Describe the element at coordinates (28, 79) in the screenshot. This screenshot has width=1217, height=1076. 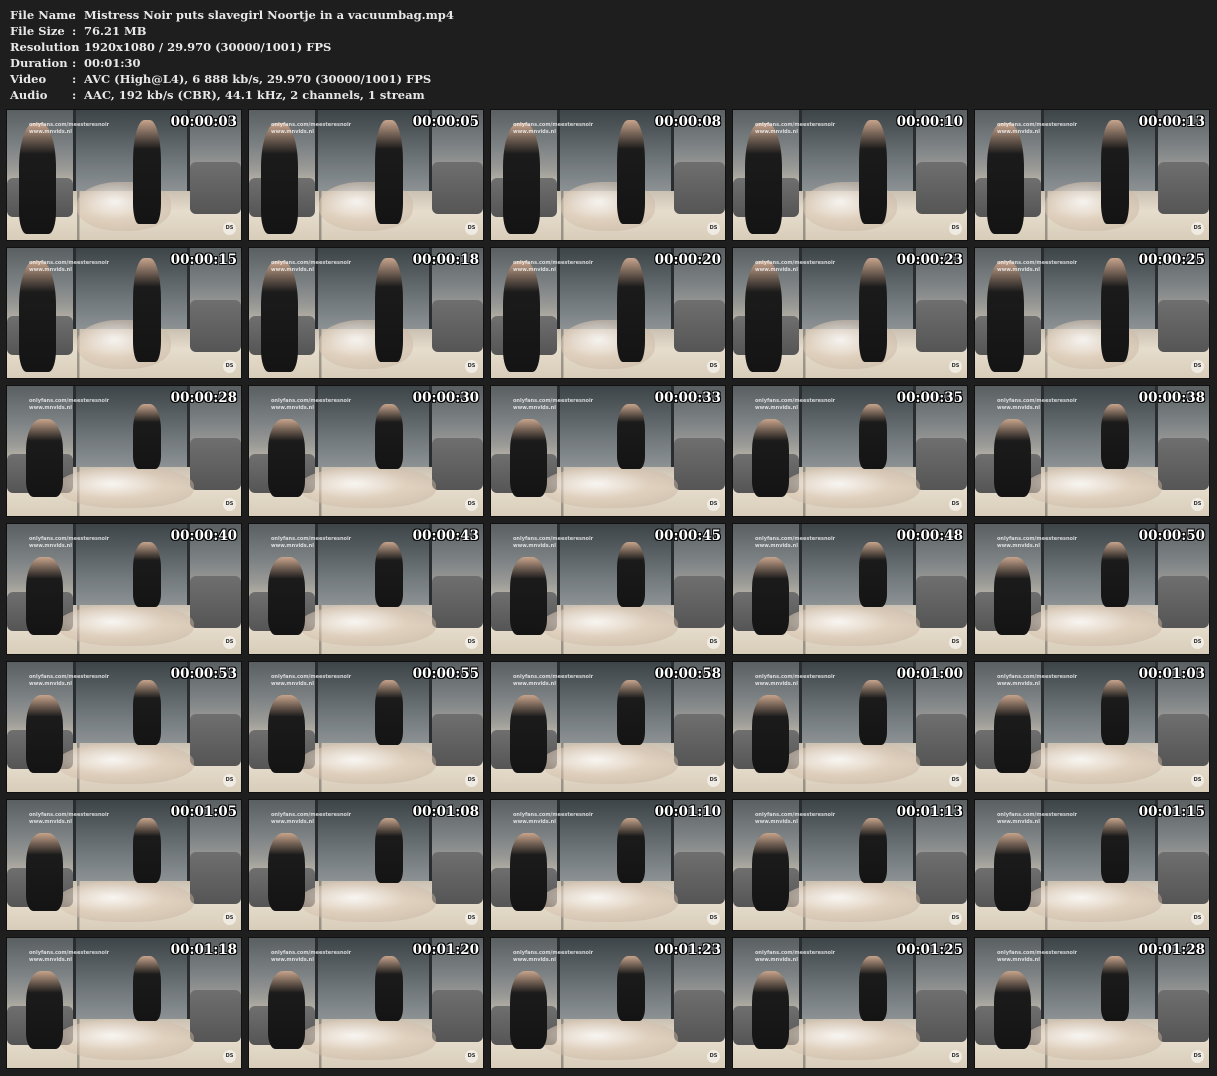
I see `info-key: Video` at that location.